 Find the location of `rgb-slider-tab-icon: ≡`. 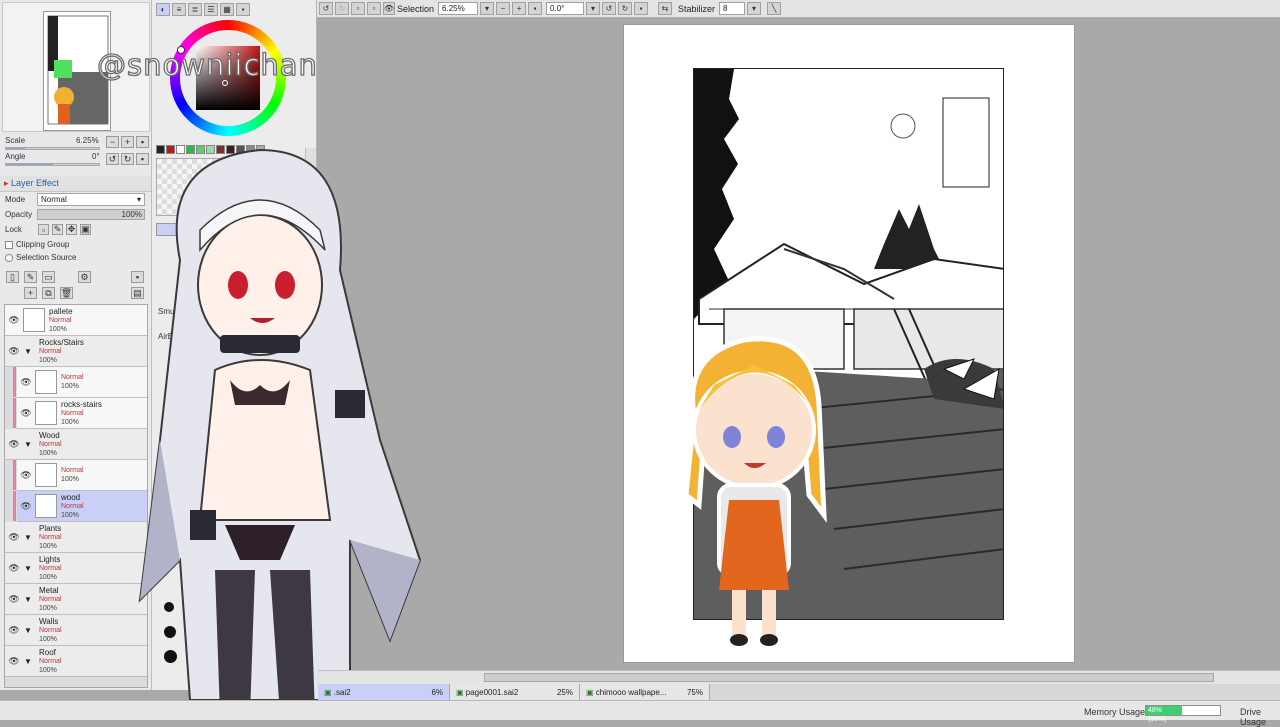

rgb-slider-tab-icon: ≡ is located at coordinates (179, 9).